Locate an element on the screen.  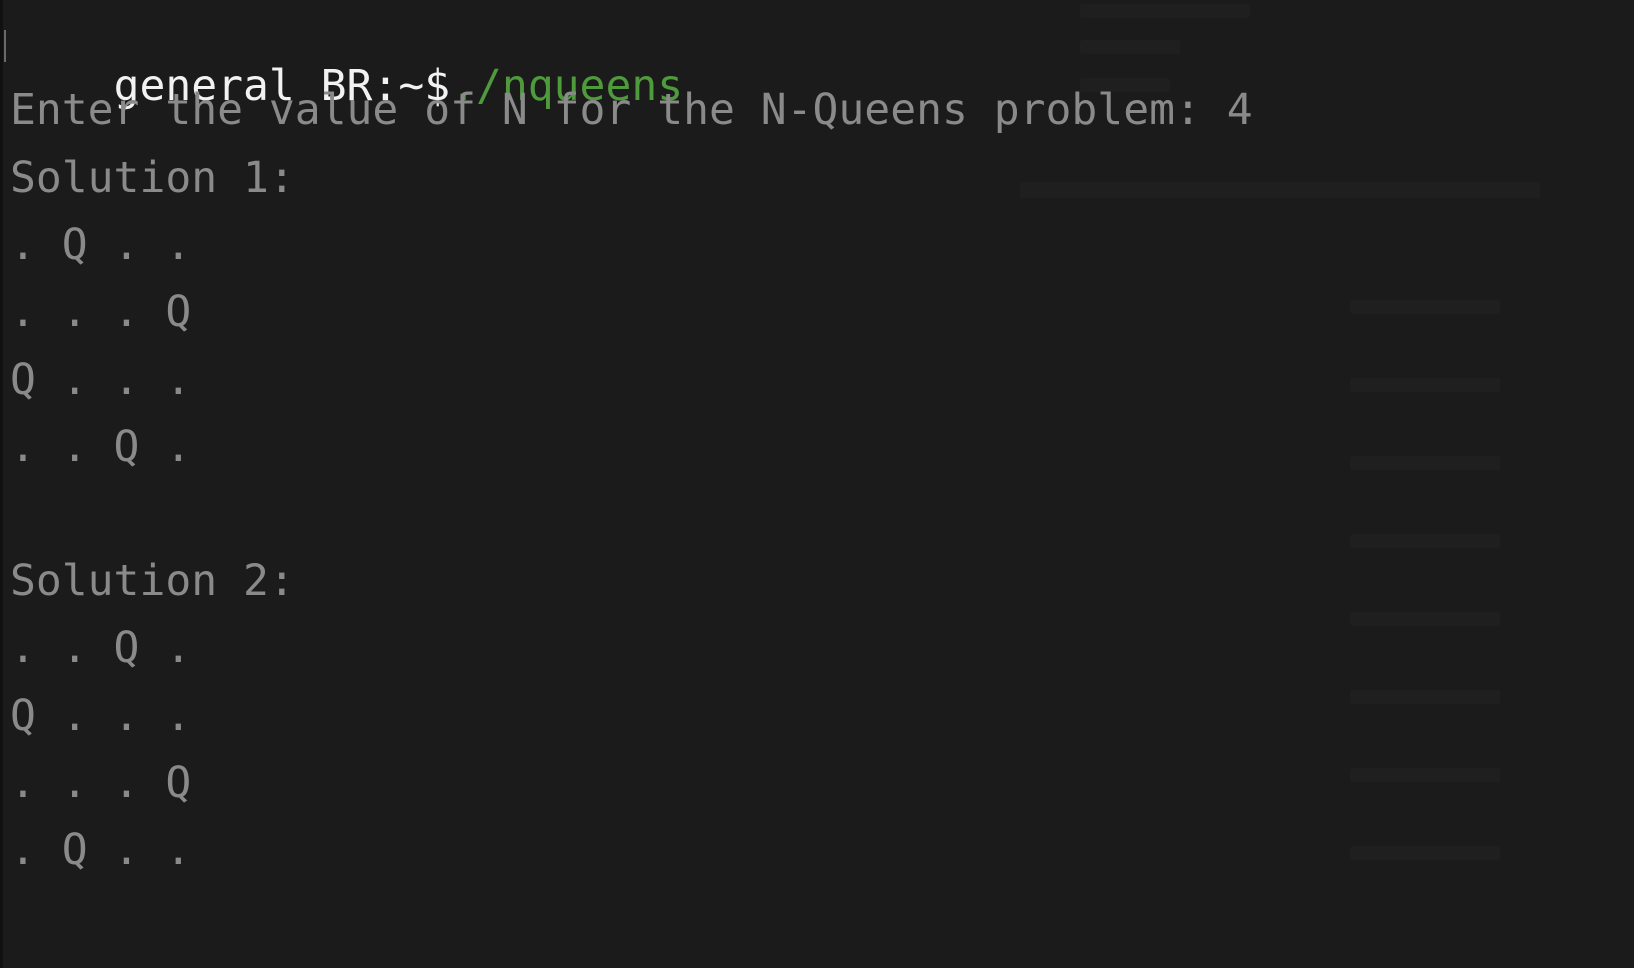
solution-label: Solution 2: is located at coordinates (152, 581).